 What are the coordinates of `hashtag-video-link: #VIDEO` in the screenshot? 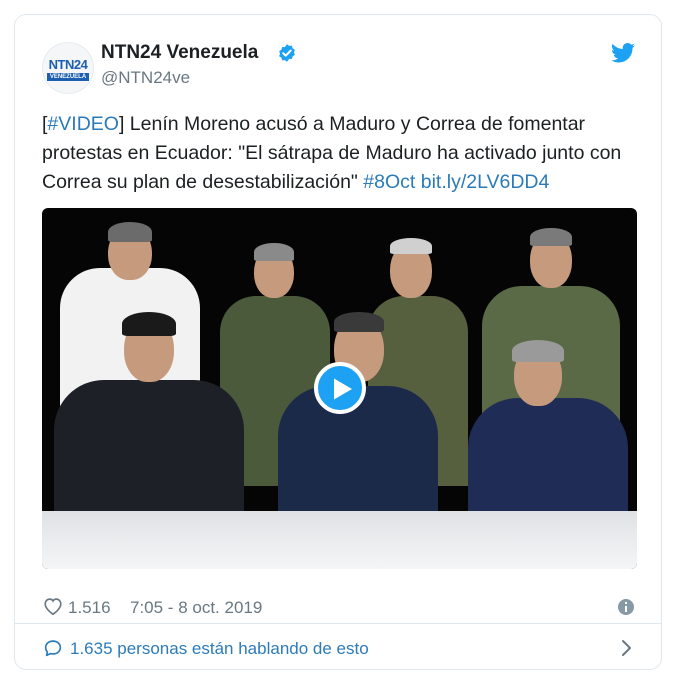 It's located at (83, 124).